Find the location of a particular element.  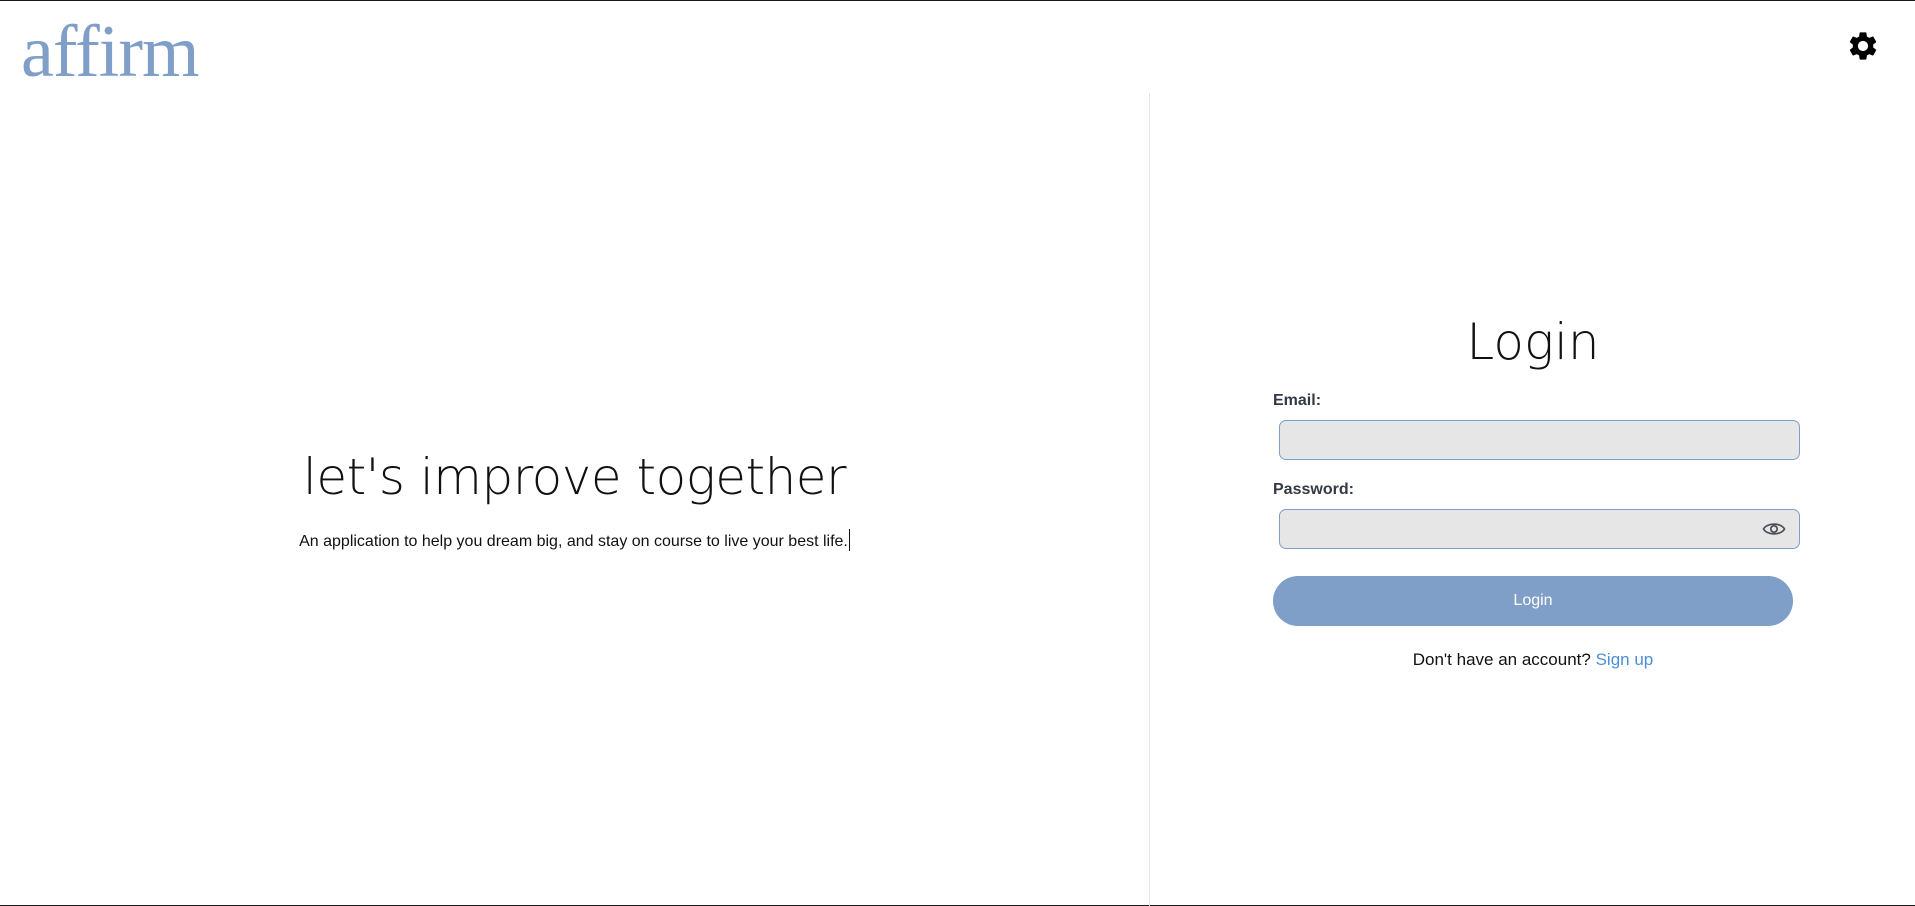

login-title: Login is located at coordinates (1533, 342).